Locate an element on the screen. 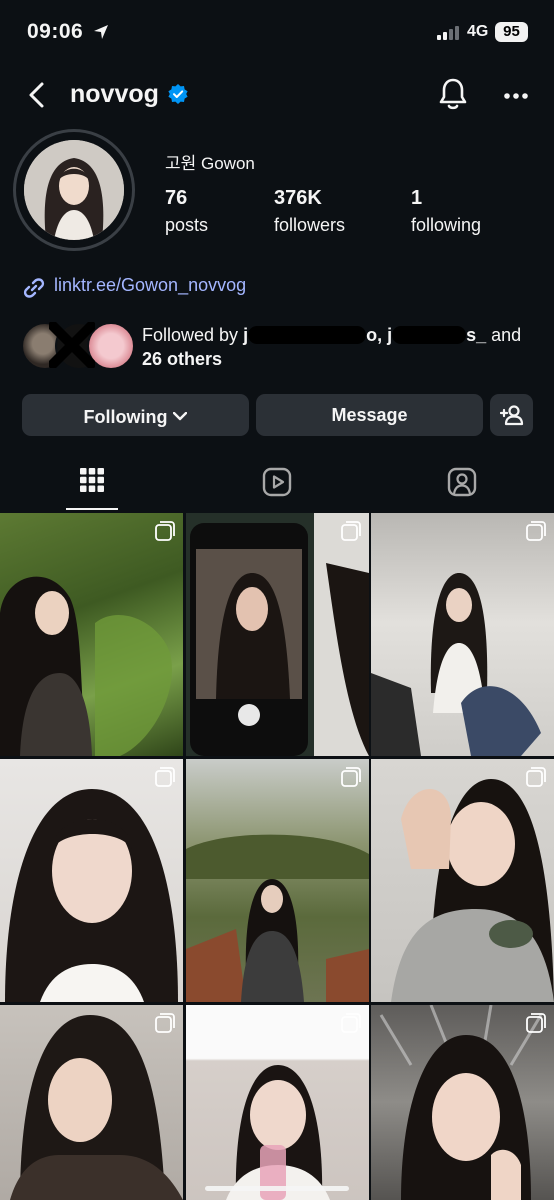 The height and width of the screenshot is (1200, 554). status-time: 09:06 is located at coordinates (55, 31).